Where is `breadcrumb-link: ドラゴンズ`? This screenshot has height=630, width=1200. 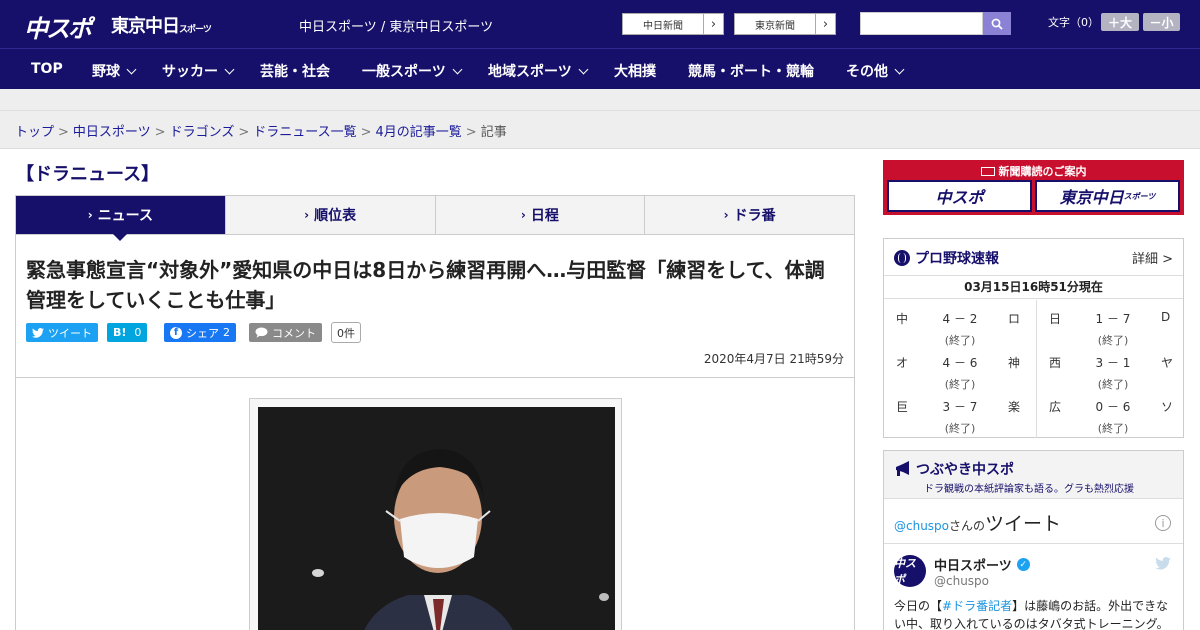 breadcrumb-link: ドラゴンズ is located at coordinates (202, 132).